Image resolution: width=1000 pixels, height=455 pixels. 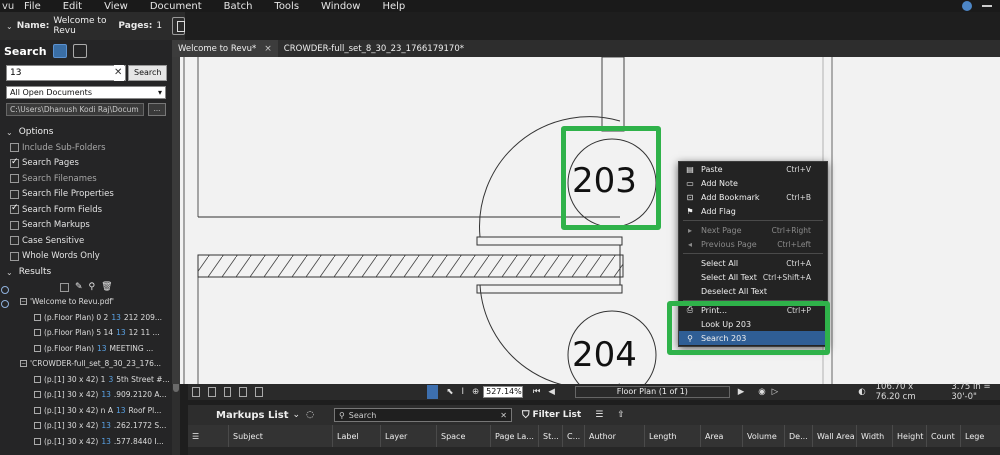 I want to click on visual-search-mode-icon, so click(x=79, y=51).